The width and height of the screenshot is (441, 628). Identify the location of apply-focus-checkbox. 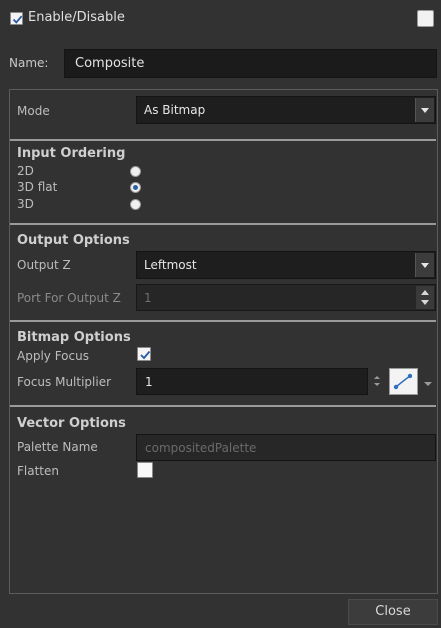
(144, 354).